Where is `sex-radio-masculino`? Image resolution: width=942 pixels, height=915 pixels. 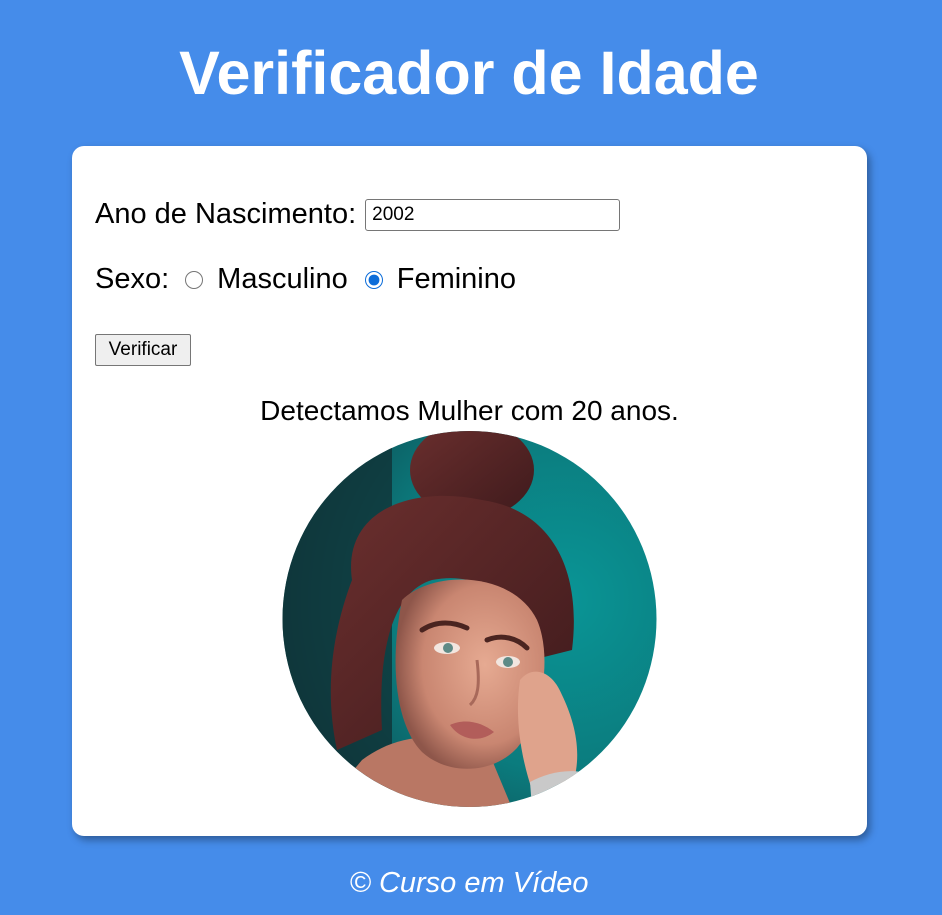
sex-radio-masculino is located at coordinates (194, 279).